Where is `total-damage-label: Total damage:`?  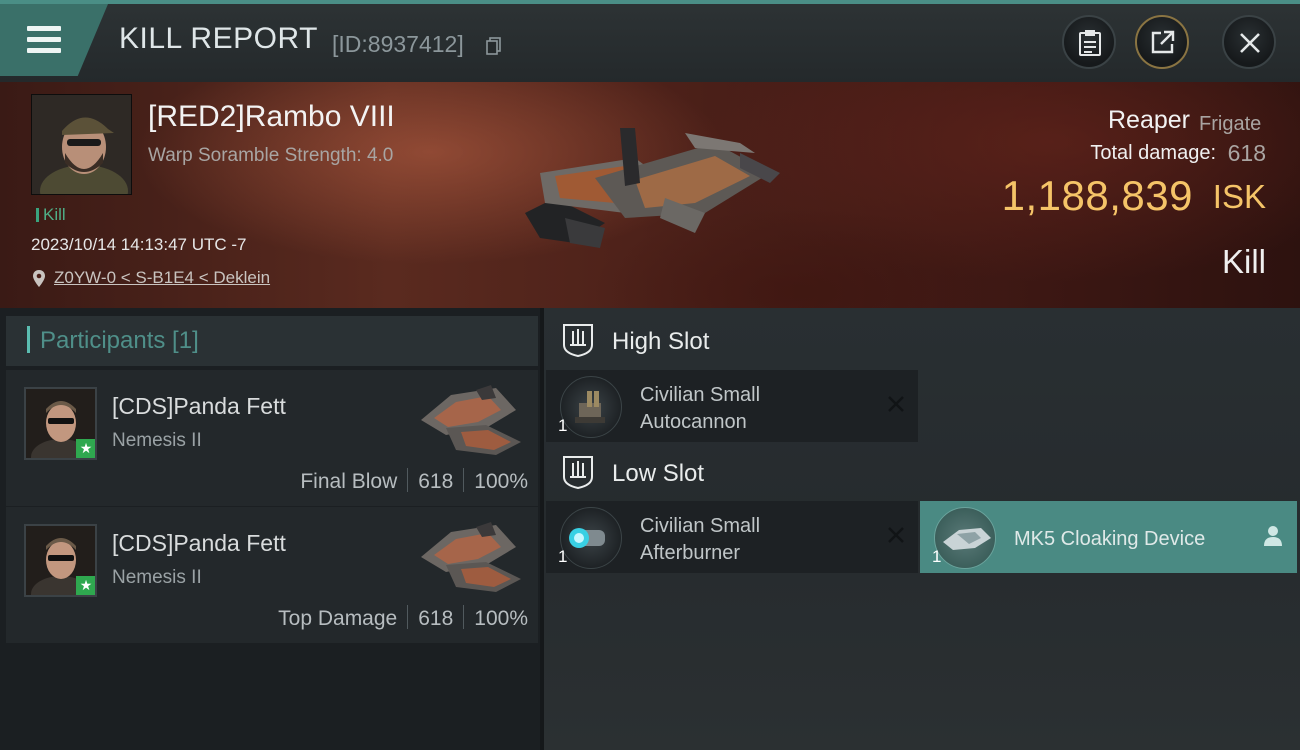 total-damage-label: Total damage: is located at coordinates (1153, 153).